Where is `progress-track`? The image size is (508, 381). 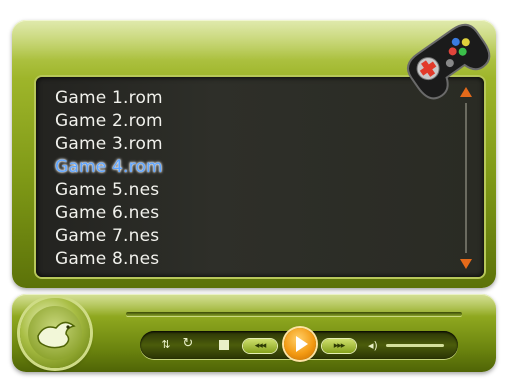 progress-track is located at coordinates (294, 314).